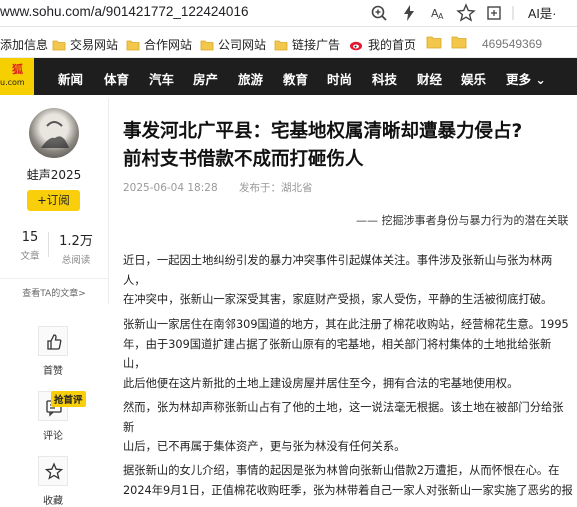 The height and width of the screenshot is (507, 577). I want to click on paragraph-line: 在冲突中，张新山一家深受其害，家庭财产受损，家人受伤，平静的生活被彻底打破。, so click(338, 299).